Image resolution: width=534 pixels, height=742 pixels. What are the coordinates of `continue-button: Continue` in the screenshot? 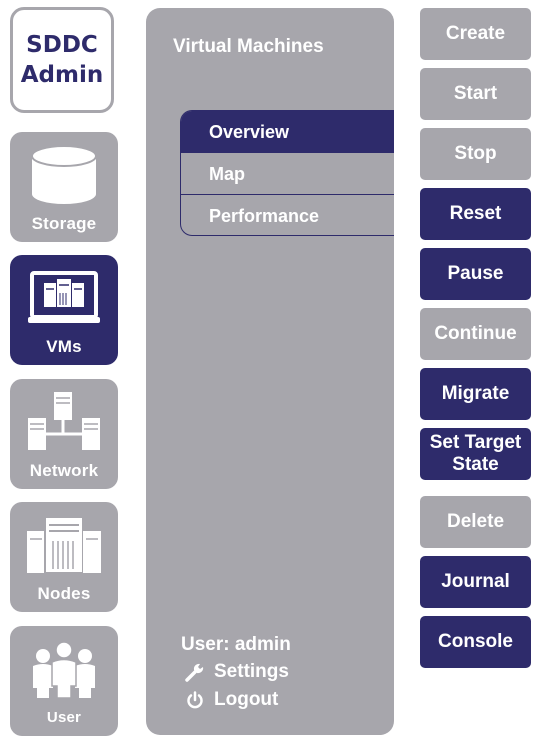 It's located at (475, 334).